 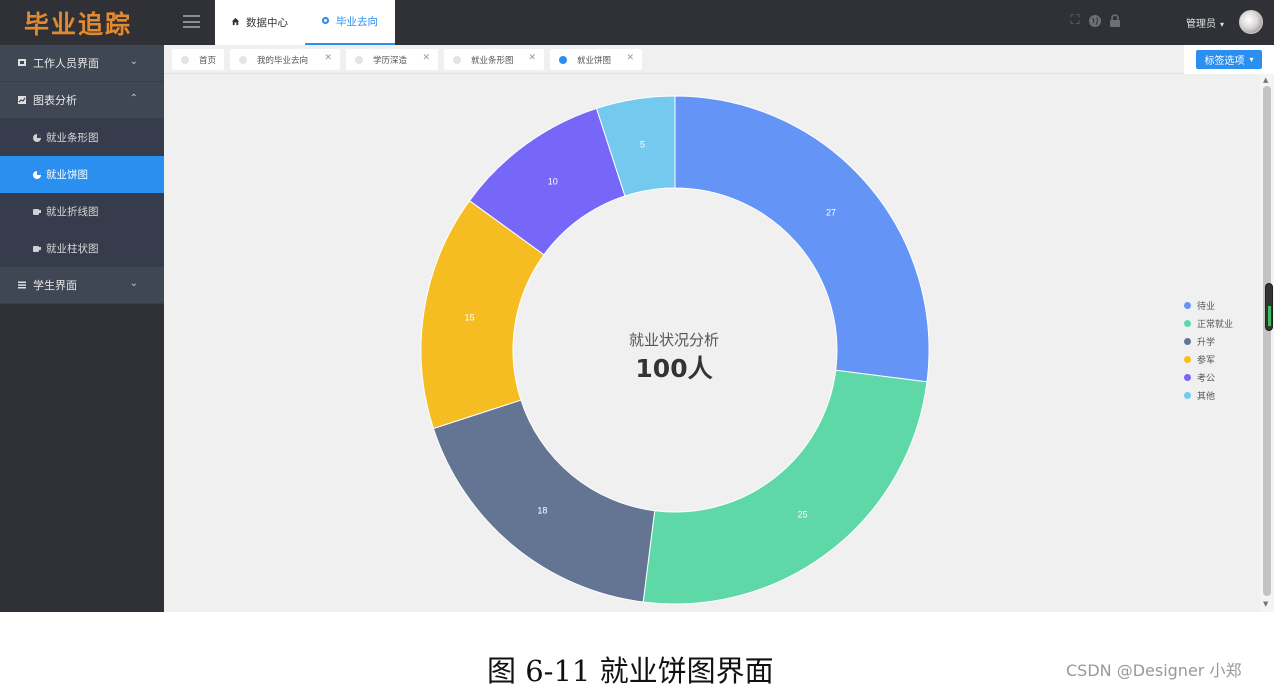 I want to click on tag-label: 就业饼图, so click(x=594, y=60).